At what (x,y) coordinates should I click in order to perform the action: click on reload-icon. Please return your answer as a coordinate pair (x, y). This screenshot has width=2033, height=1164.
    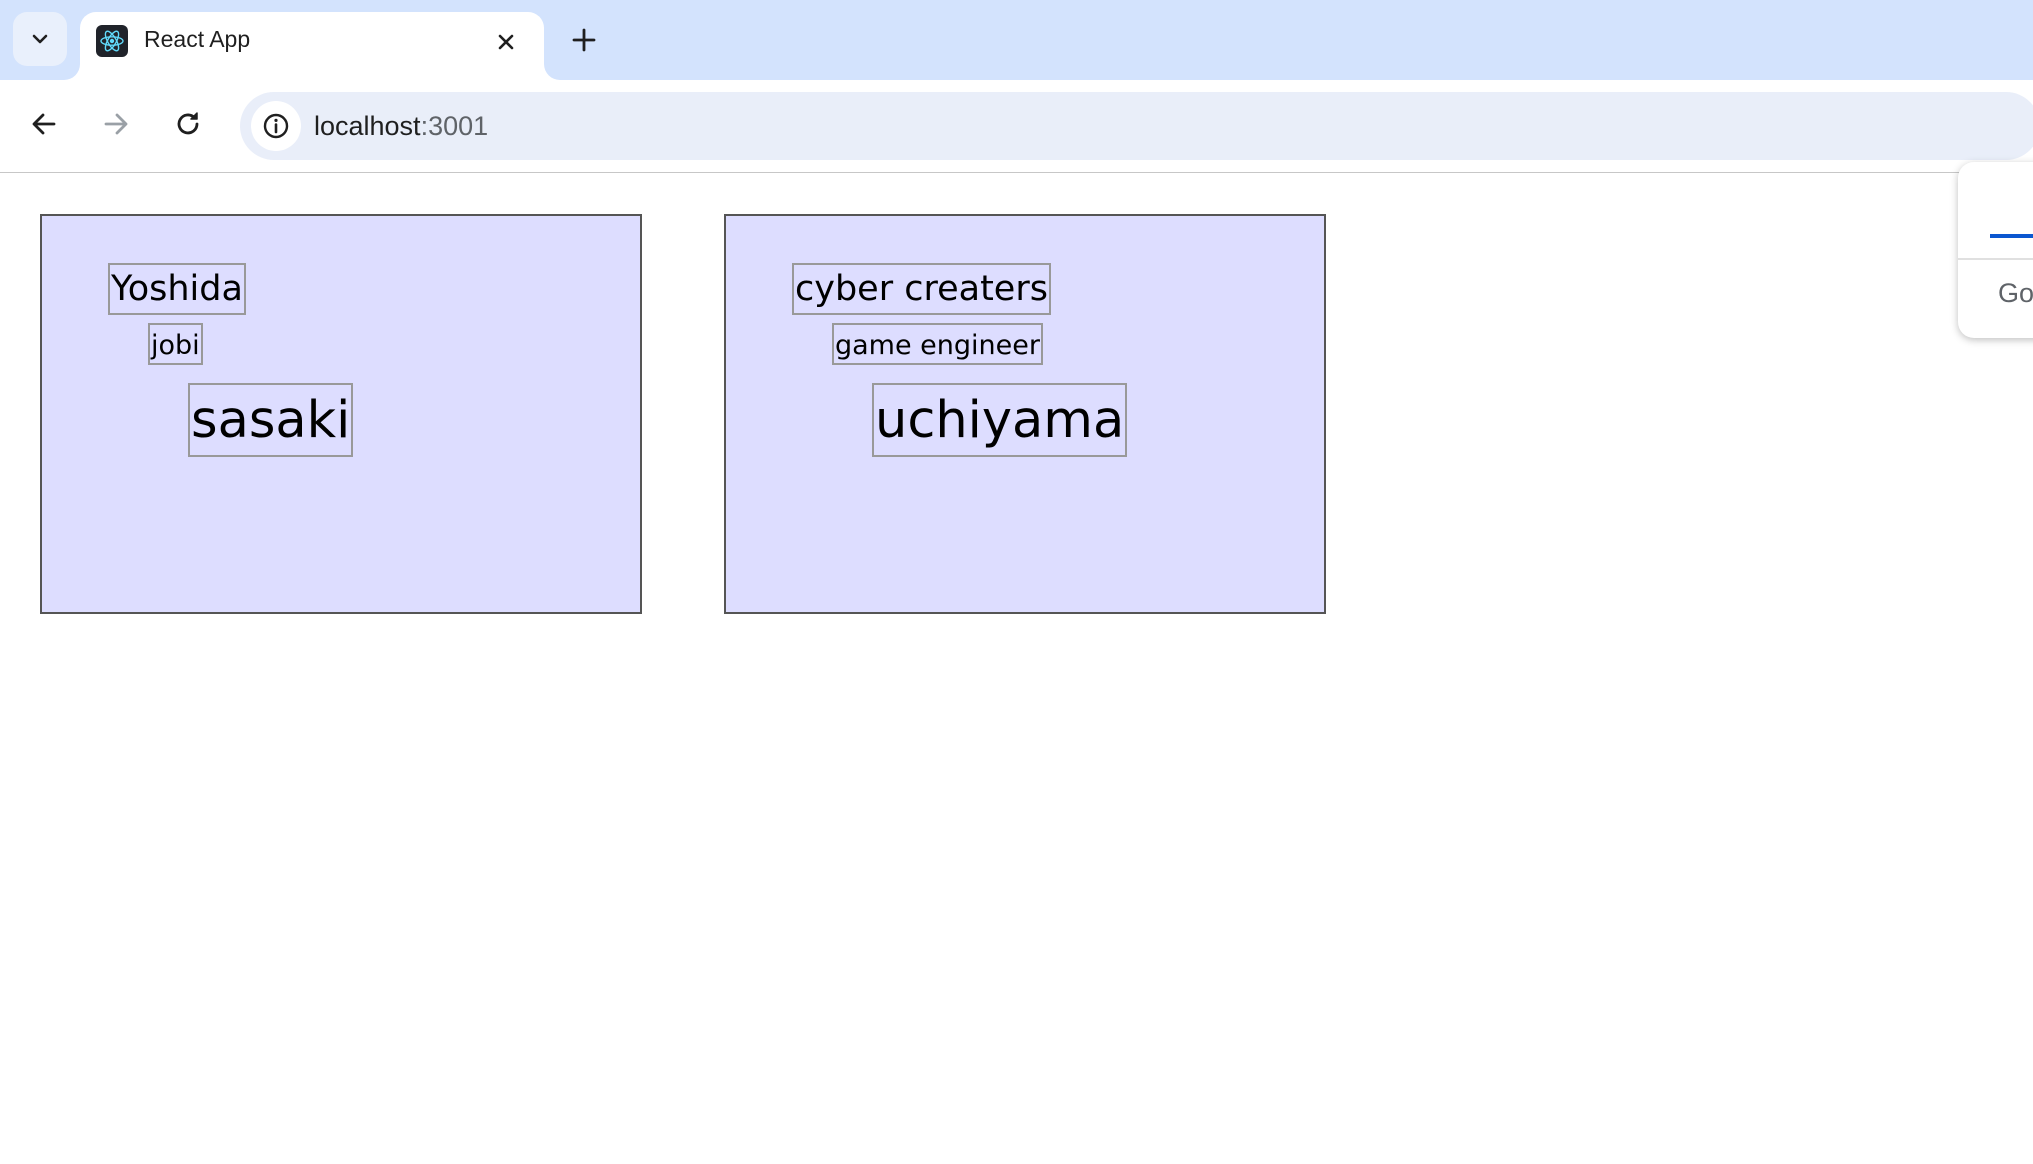
    Looking at the image, I should click on (188, 123).